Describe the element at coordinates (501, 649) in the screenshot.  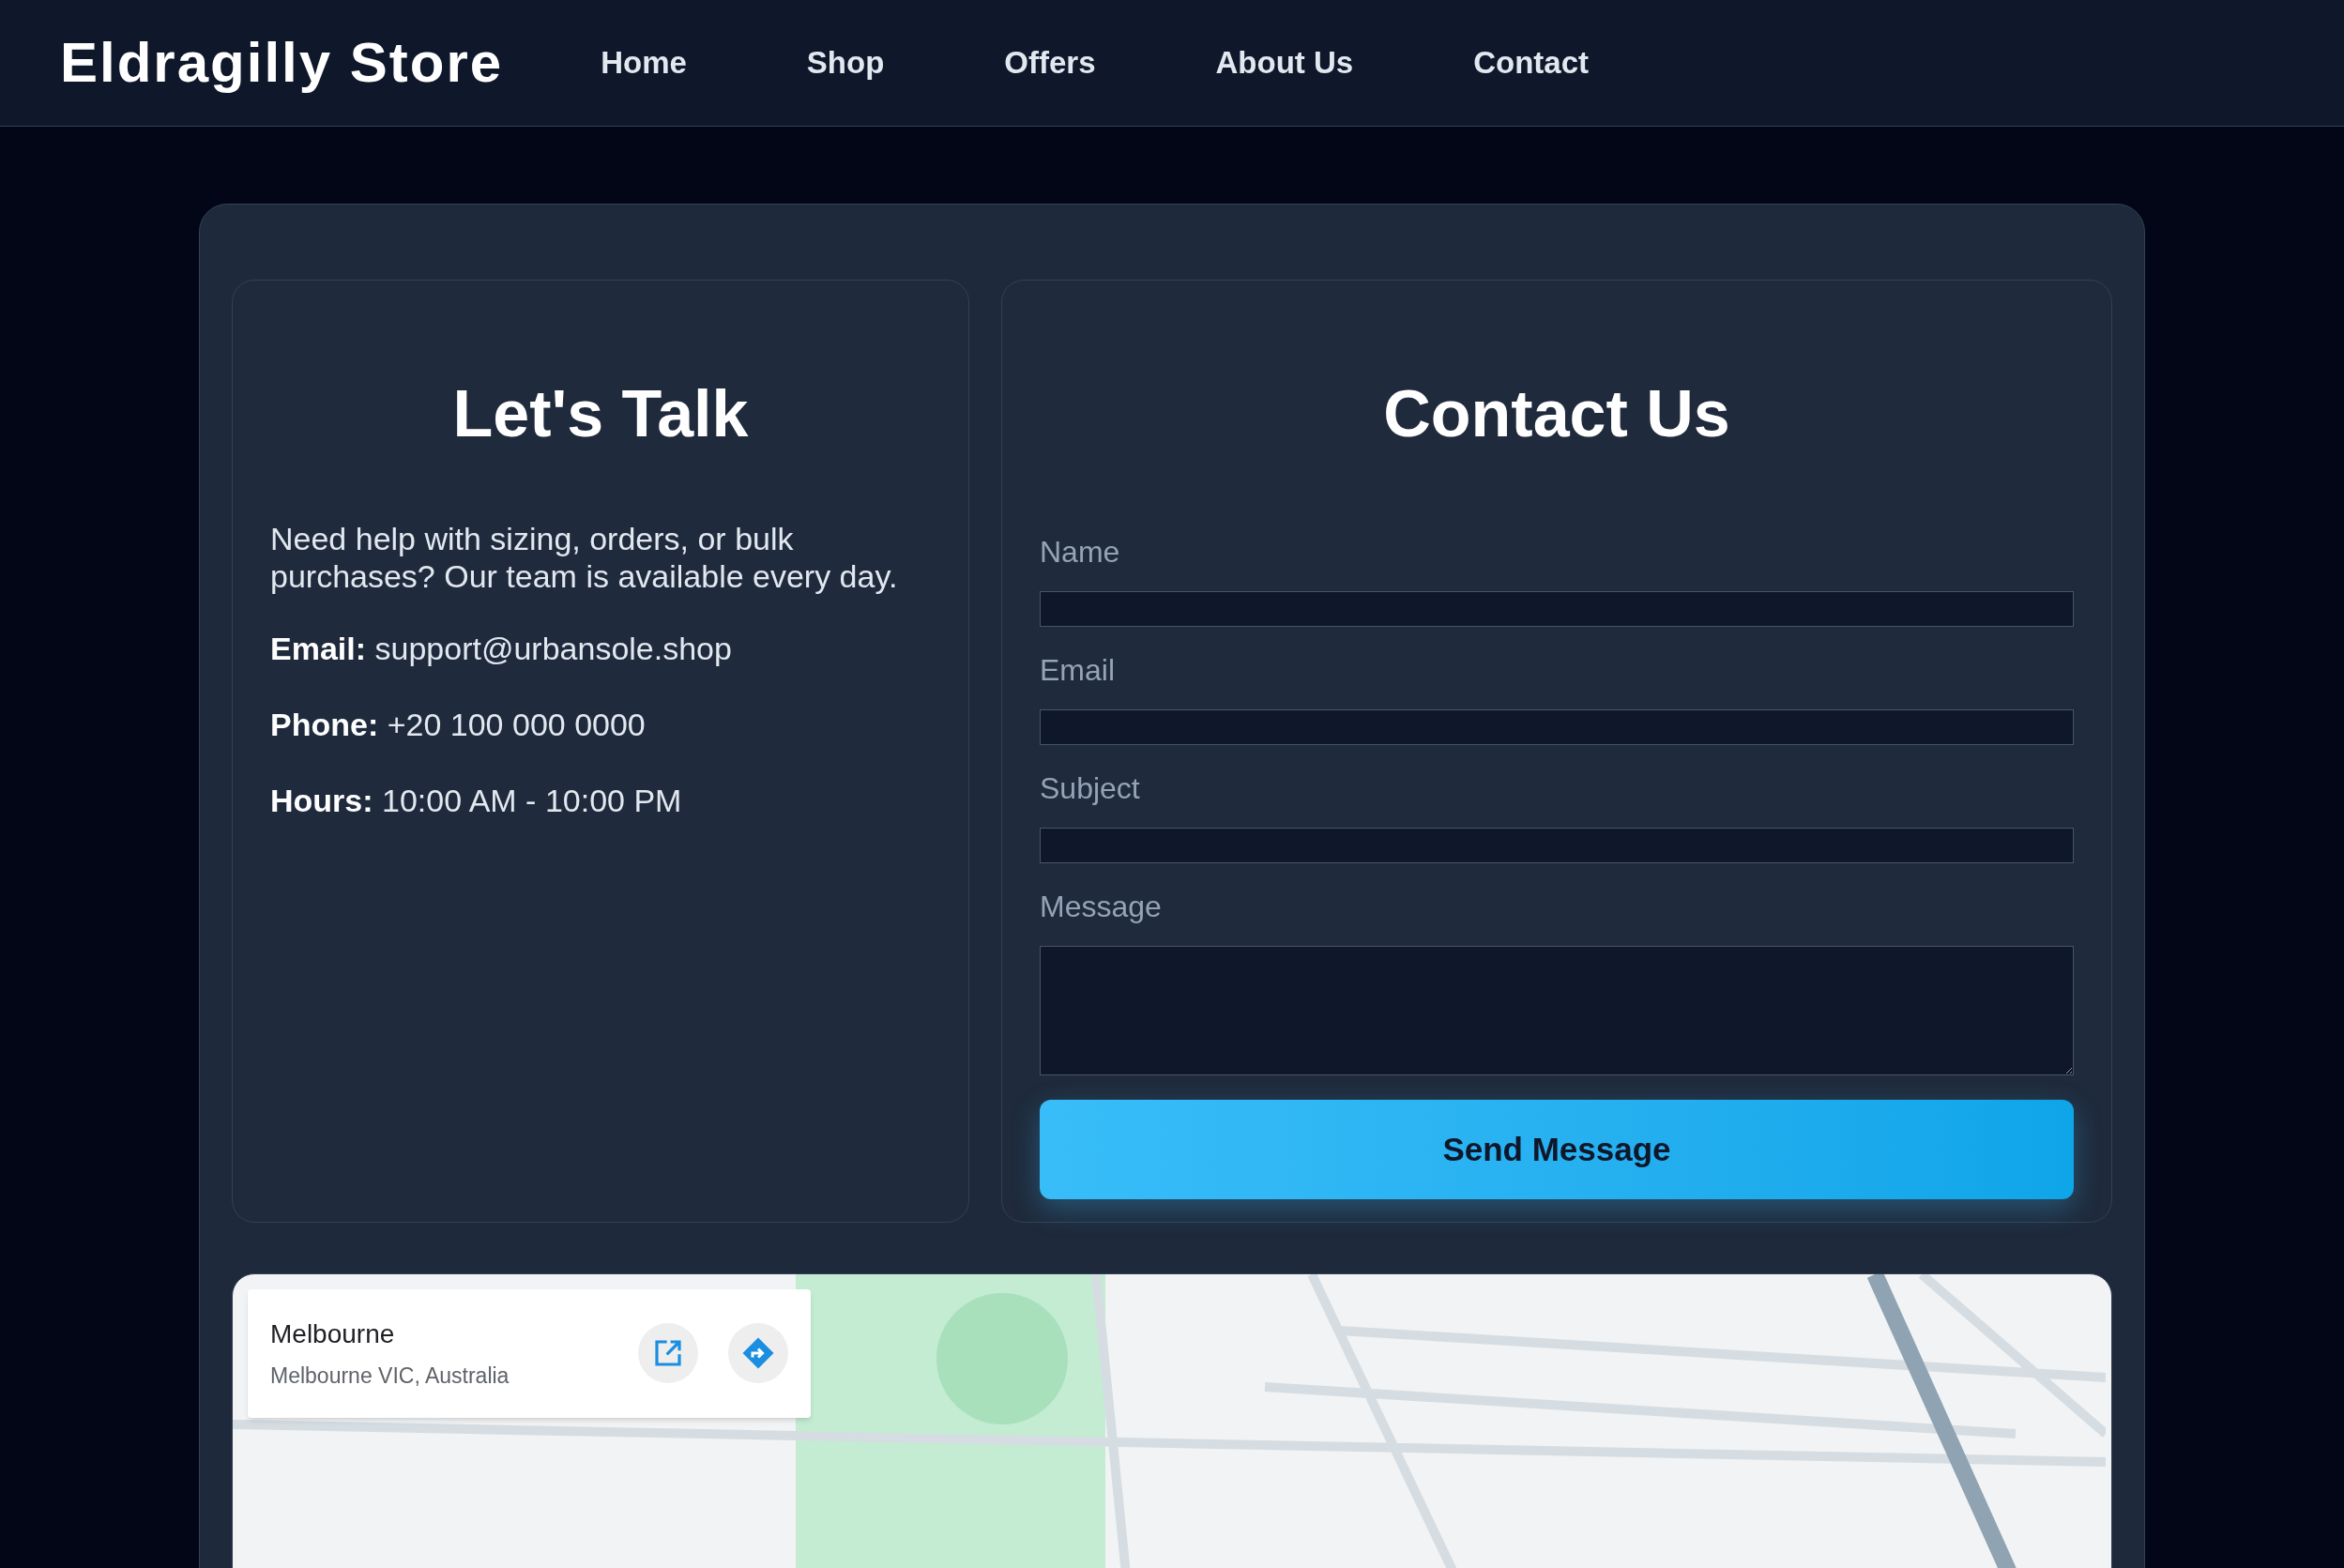
I see `contact-detail: Email: support@urbansole.shop` at that location.